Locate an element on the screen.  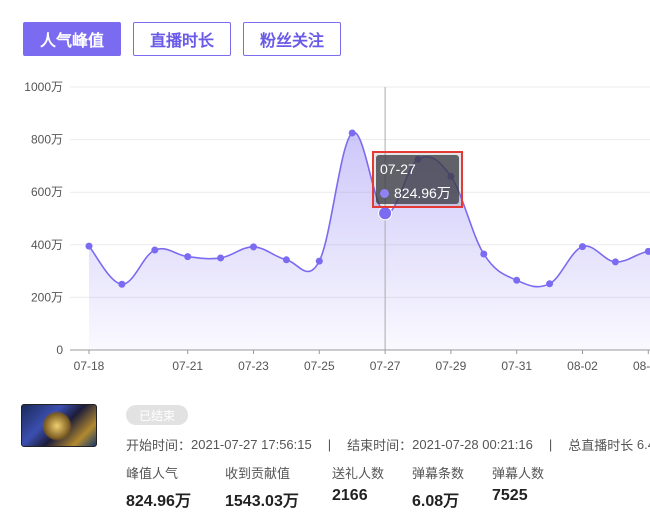
x-tick-label: 07-18 is located at coordinates (89, 366).